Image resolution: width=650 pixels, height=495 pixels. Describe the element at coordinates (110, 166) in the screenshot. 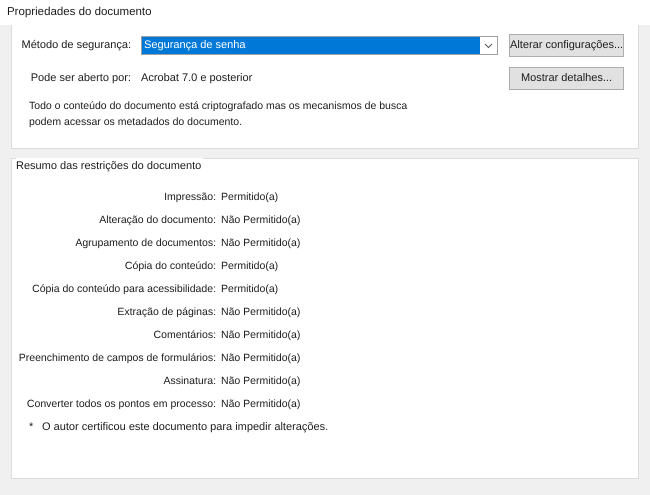

I see `group-title: Resumo das restrições do documento` at that location.